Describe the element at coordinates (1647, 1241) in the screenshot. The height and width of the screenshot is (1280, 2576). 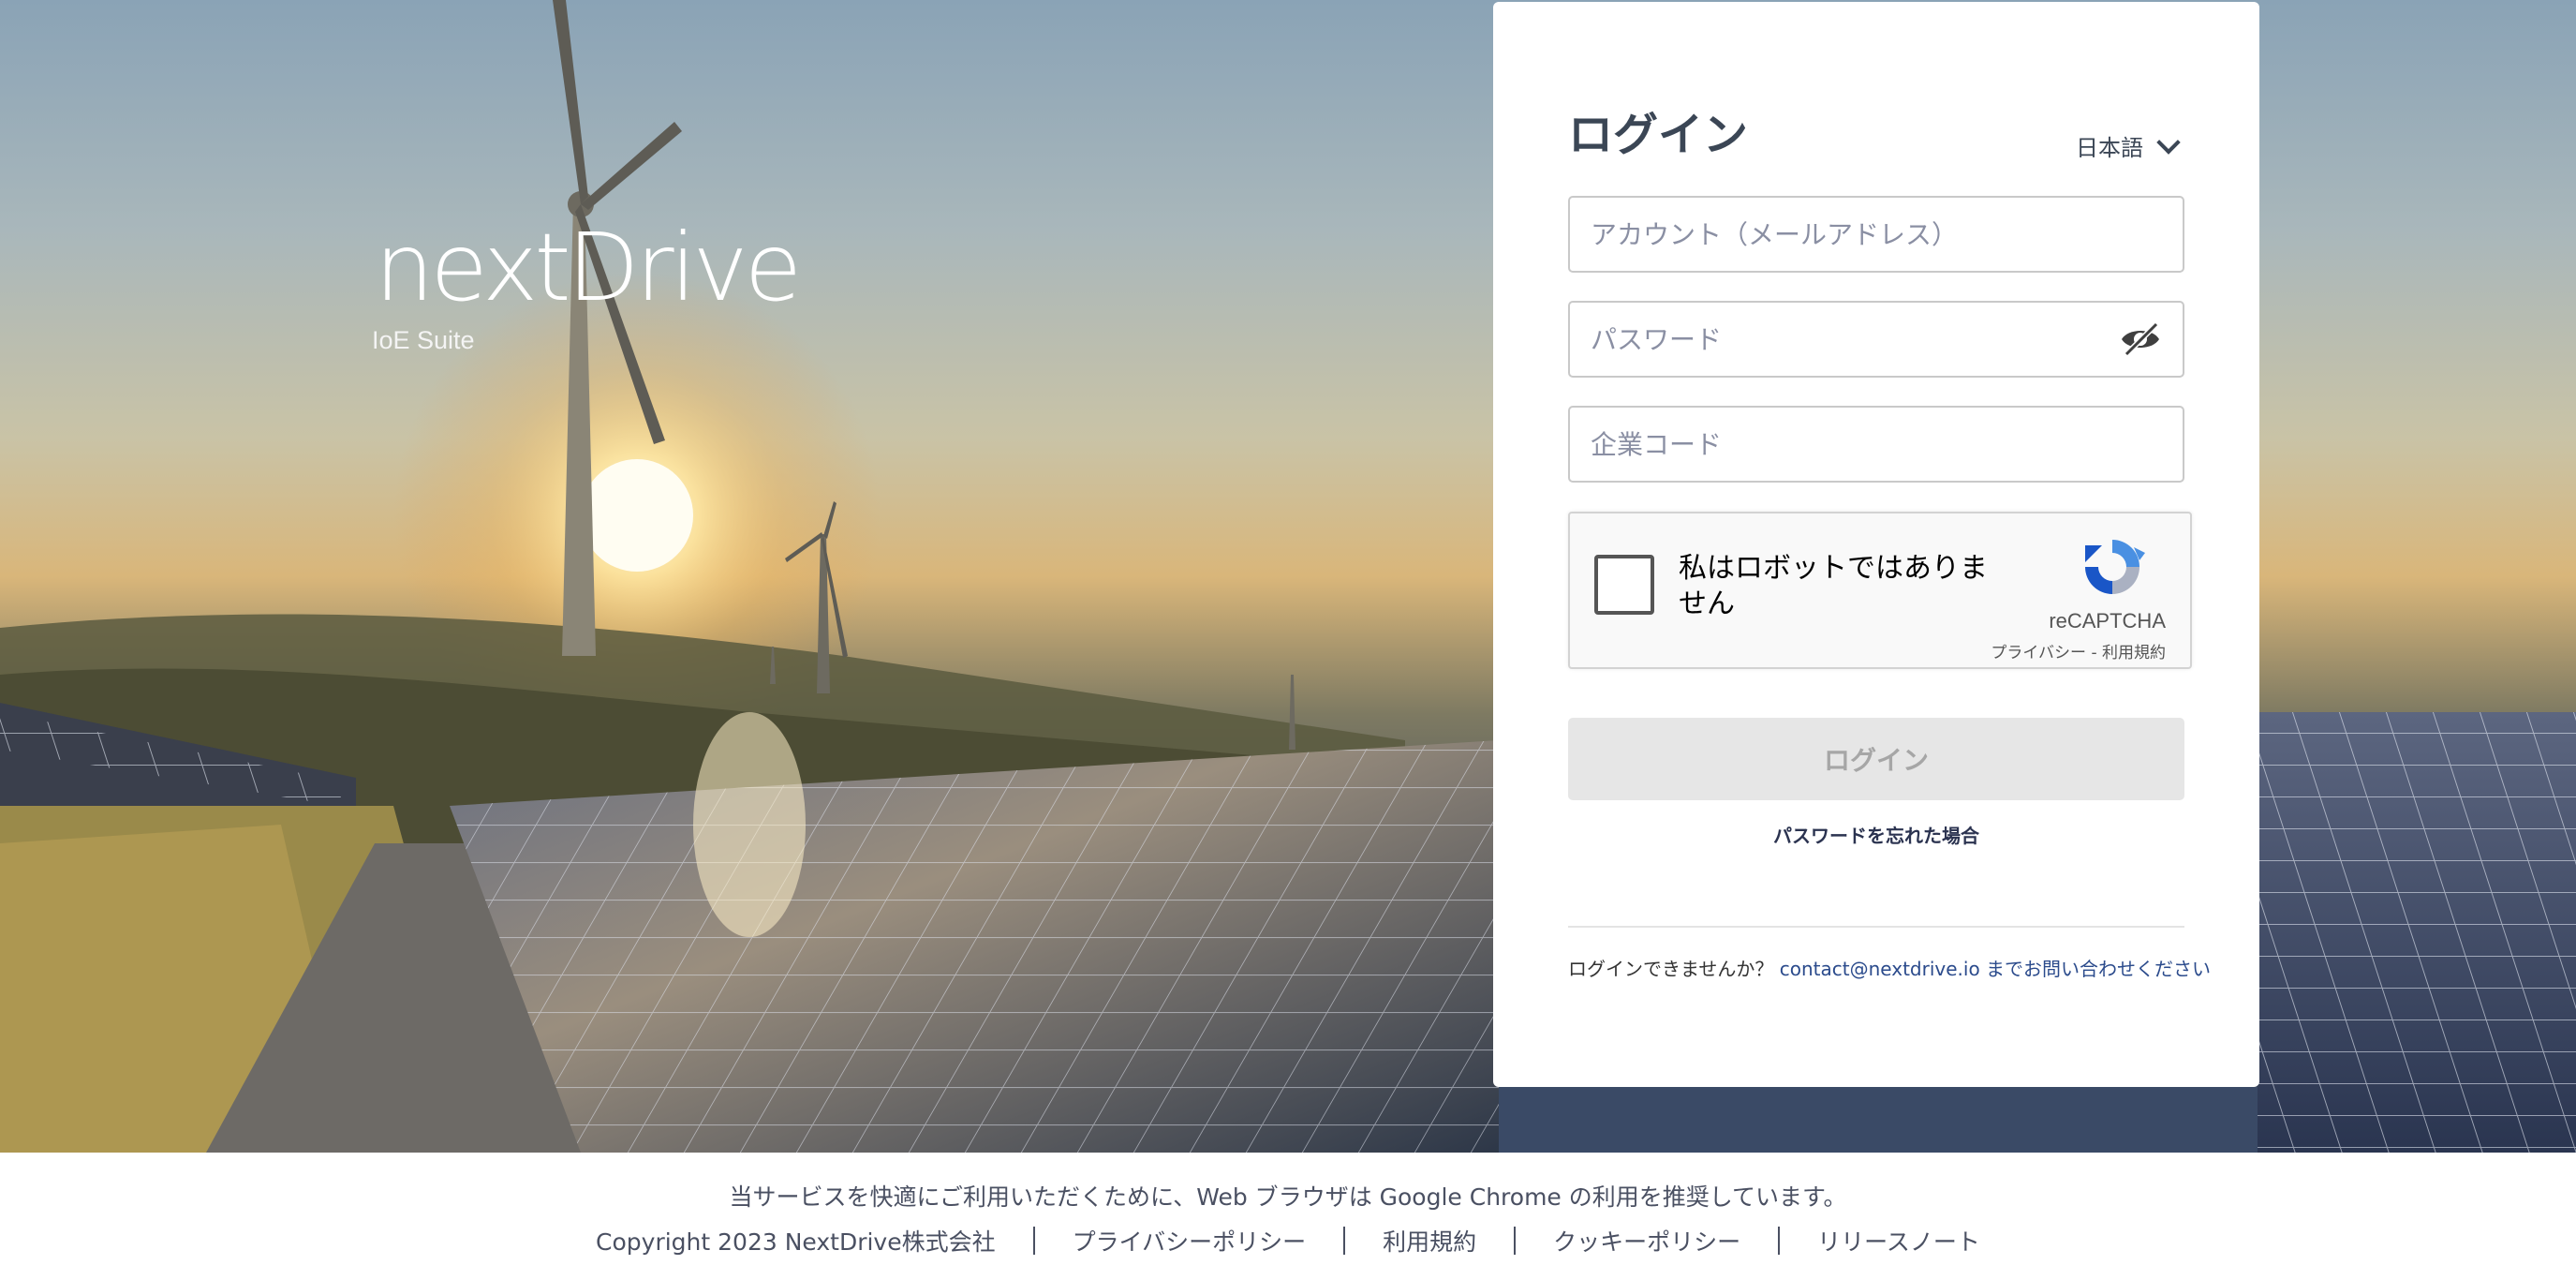
I see `cookie-policy-link: クッキーポリシー` at that location.